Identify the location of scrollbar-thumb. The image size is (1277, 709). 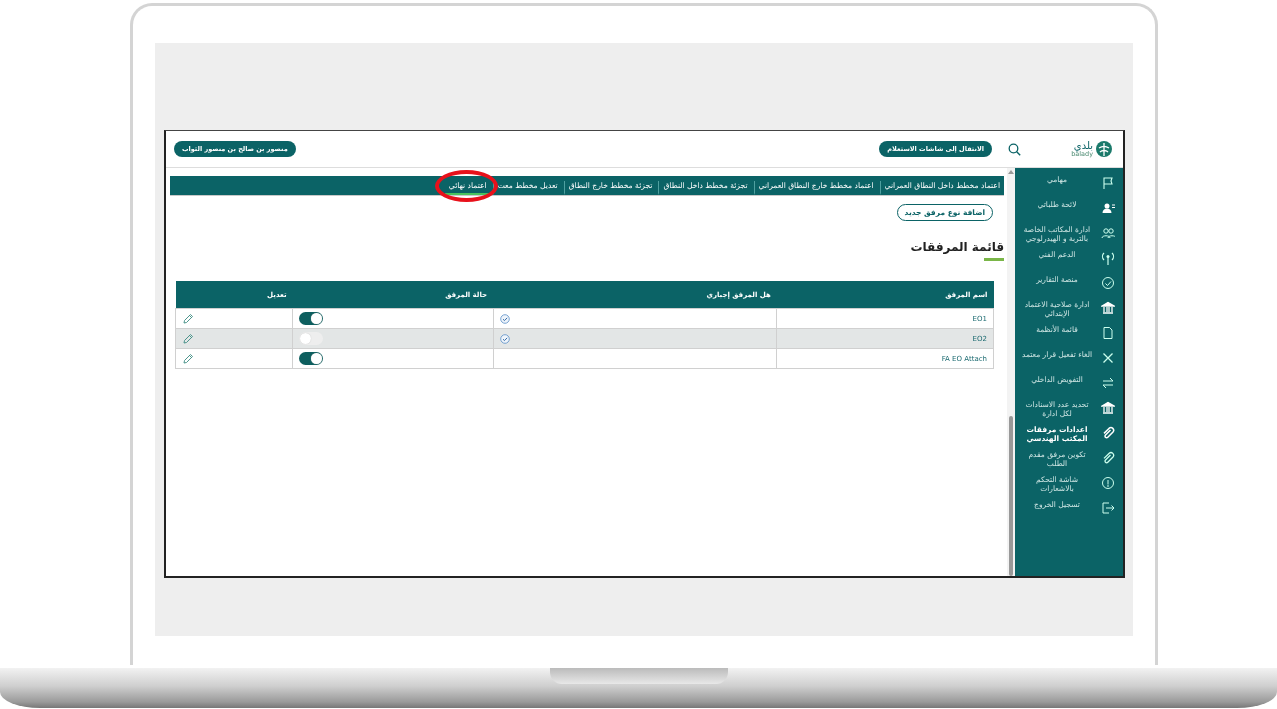
(1011, 496).